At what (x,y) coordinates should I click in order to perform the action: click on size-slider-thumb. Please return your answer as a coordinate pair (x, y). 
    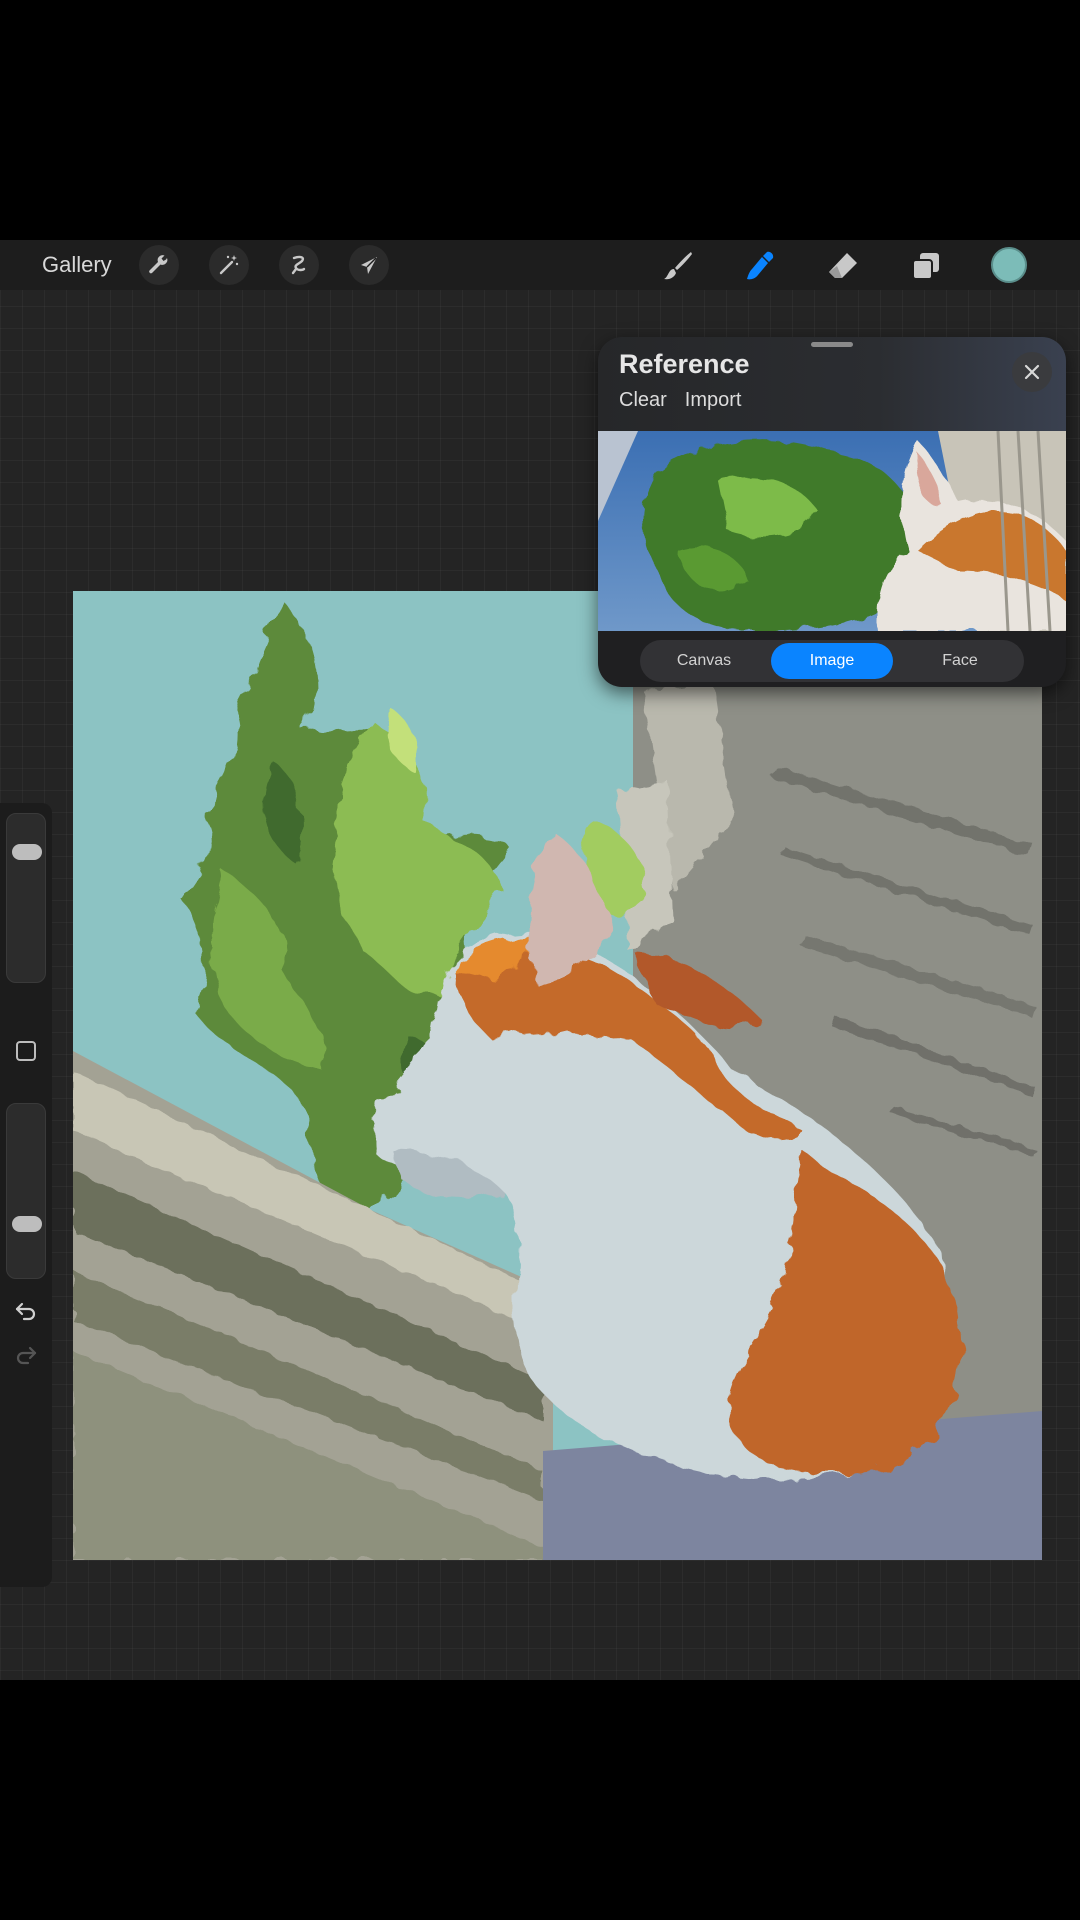
    Looking at the image, I should click on (27, 852).